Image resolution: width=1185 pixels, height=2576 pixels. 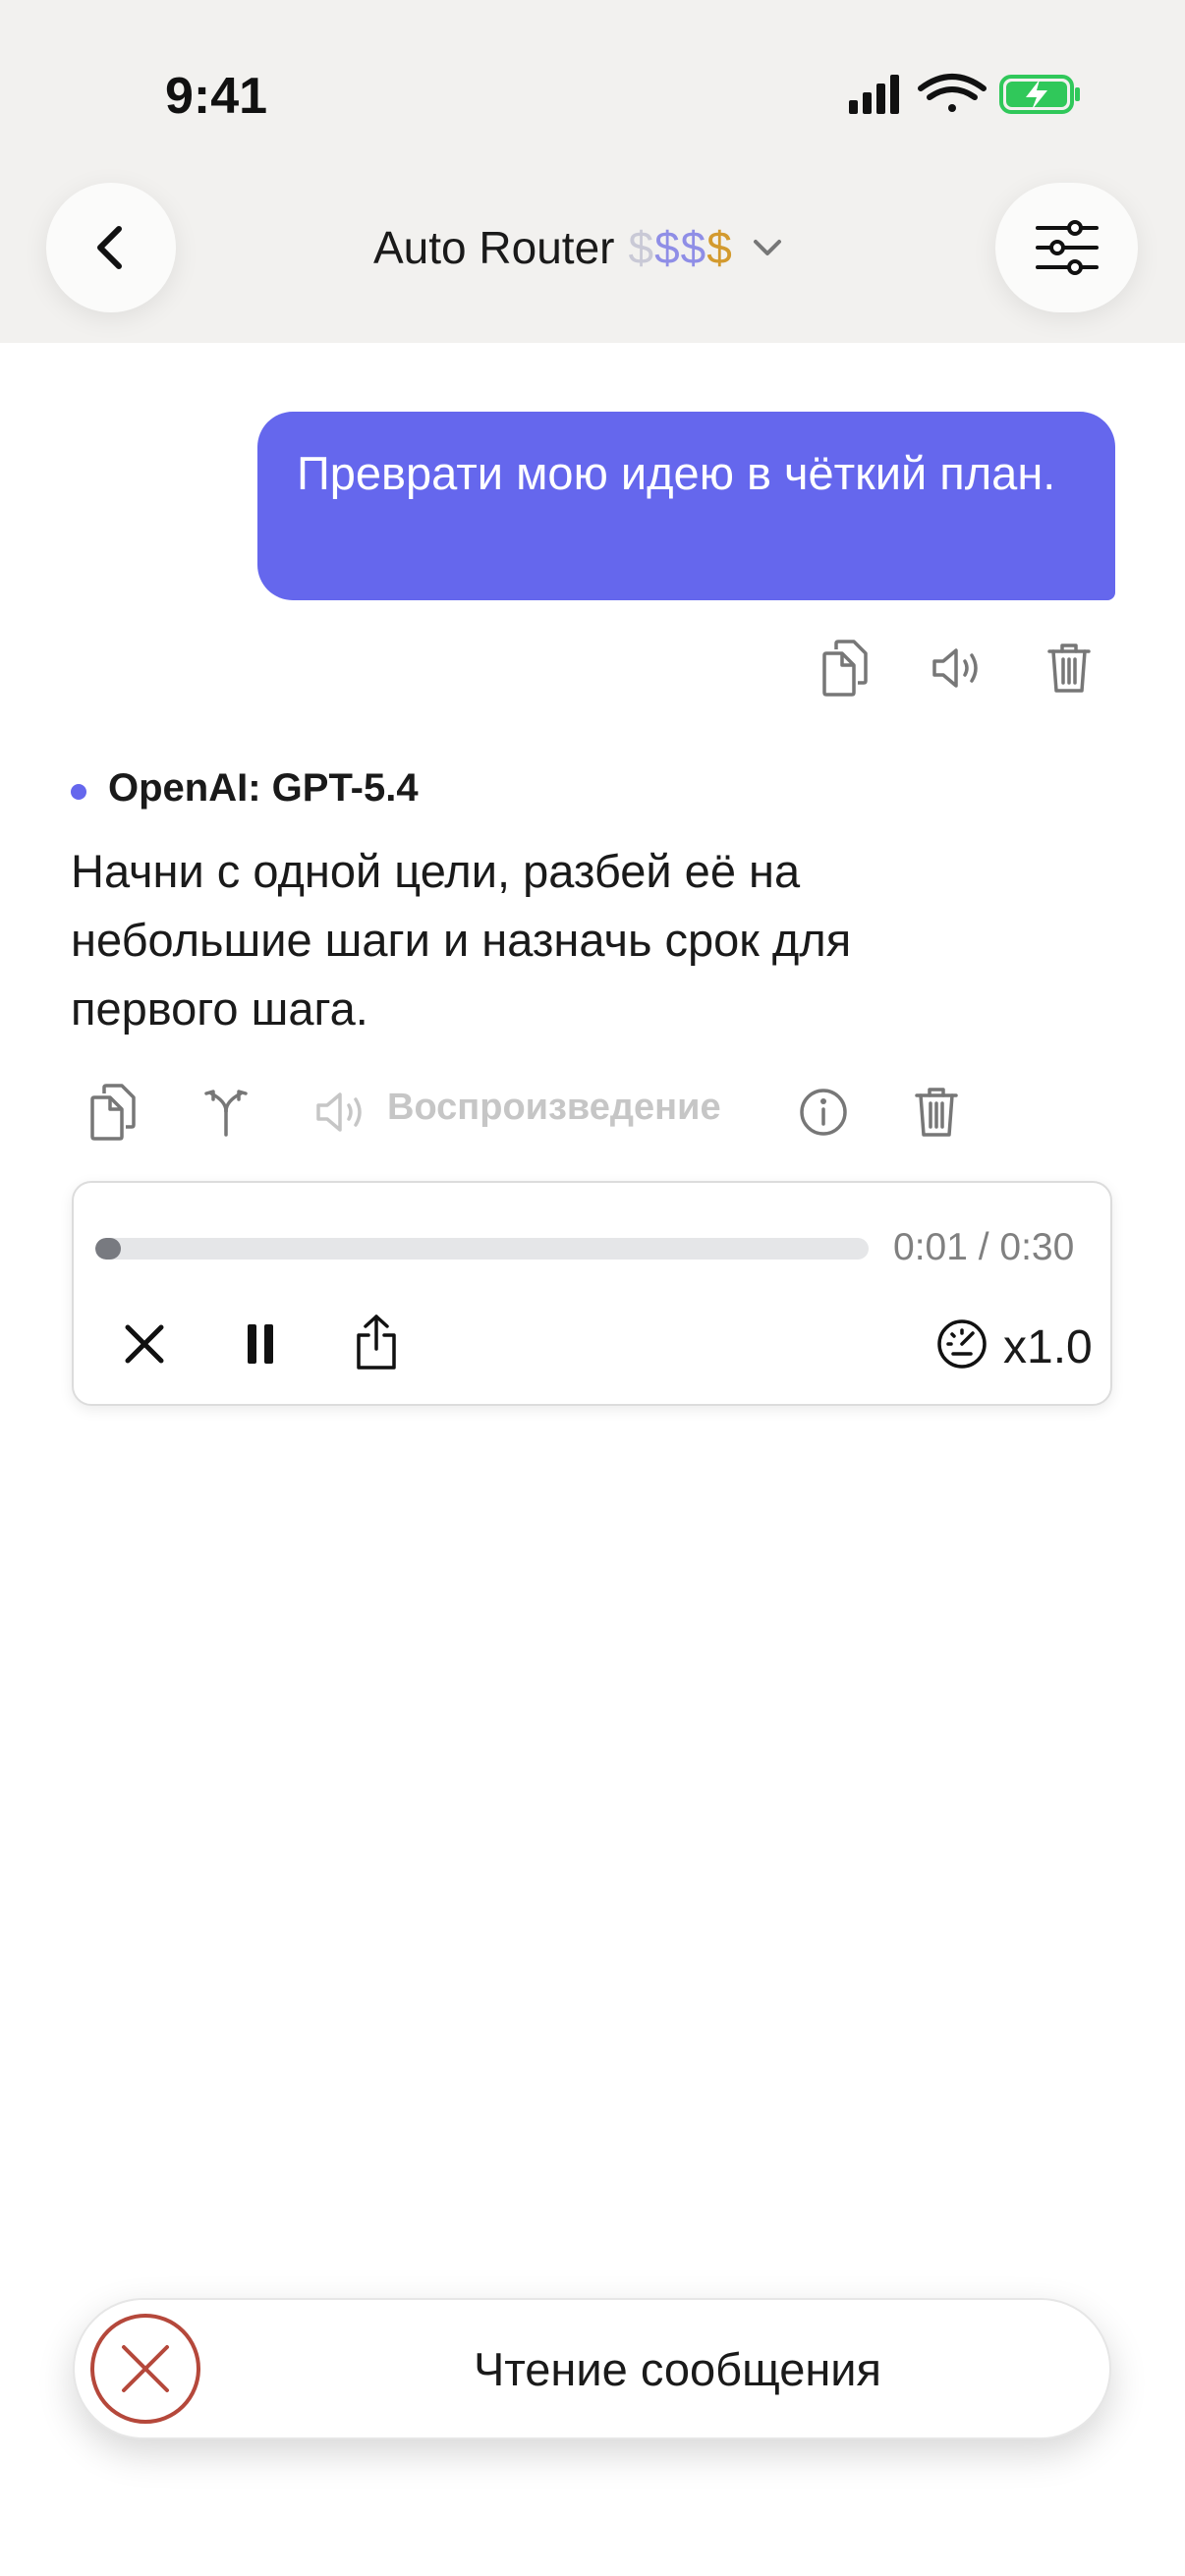 I want to click on model-selector-title: Auto Router, so click(x=494, y=247).